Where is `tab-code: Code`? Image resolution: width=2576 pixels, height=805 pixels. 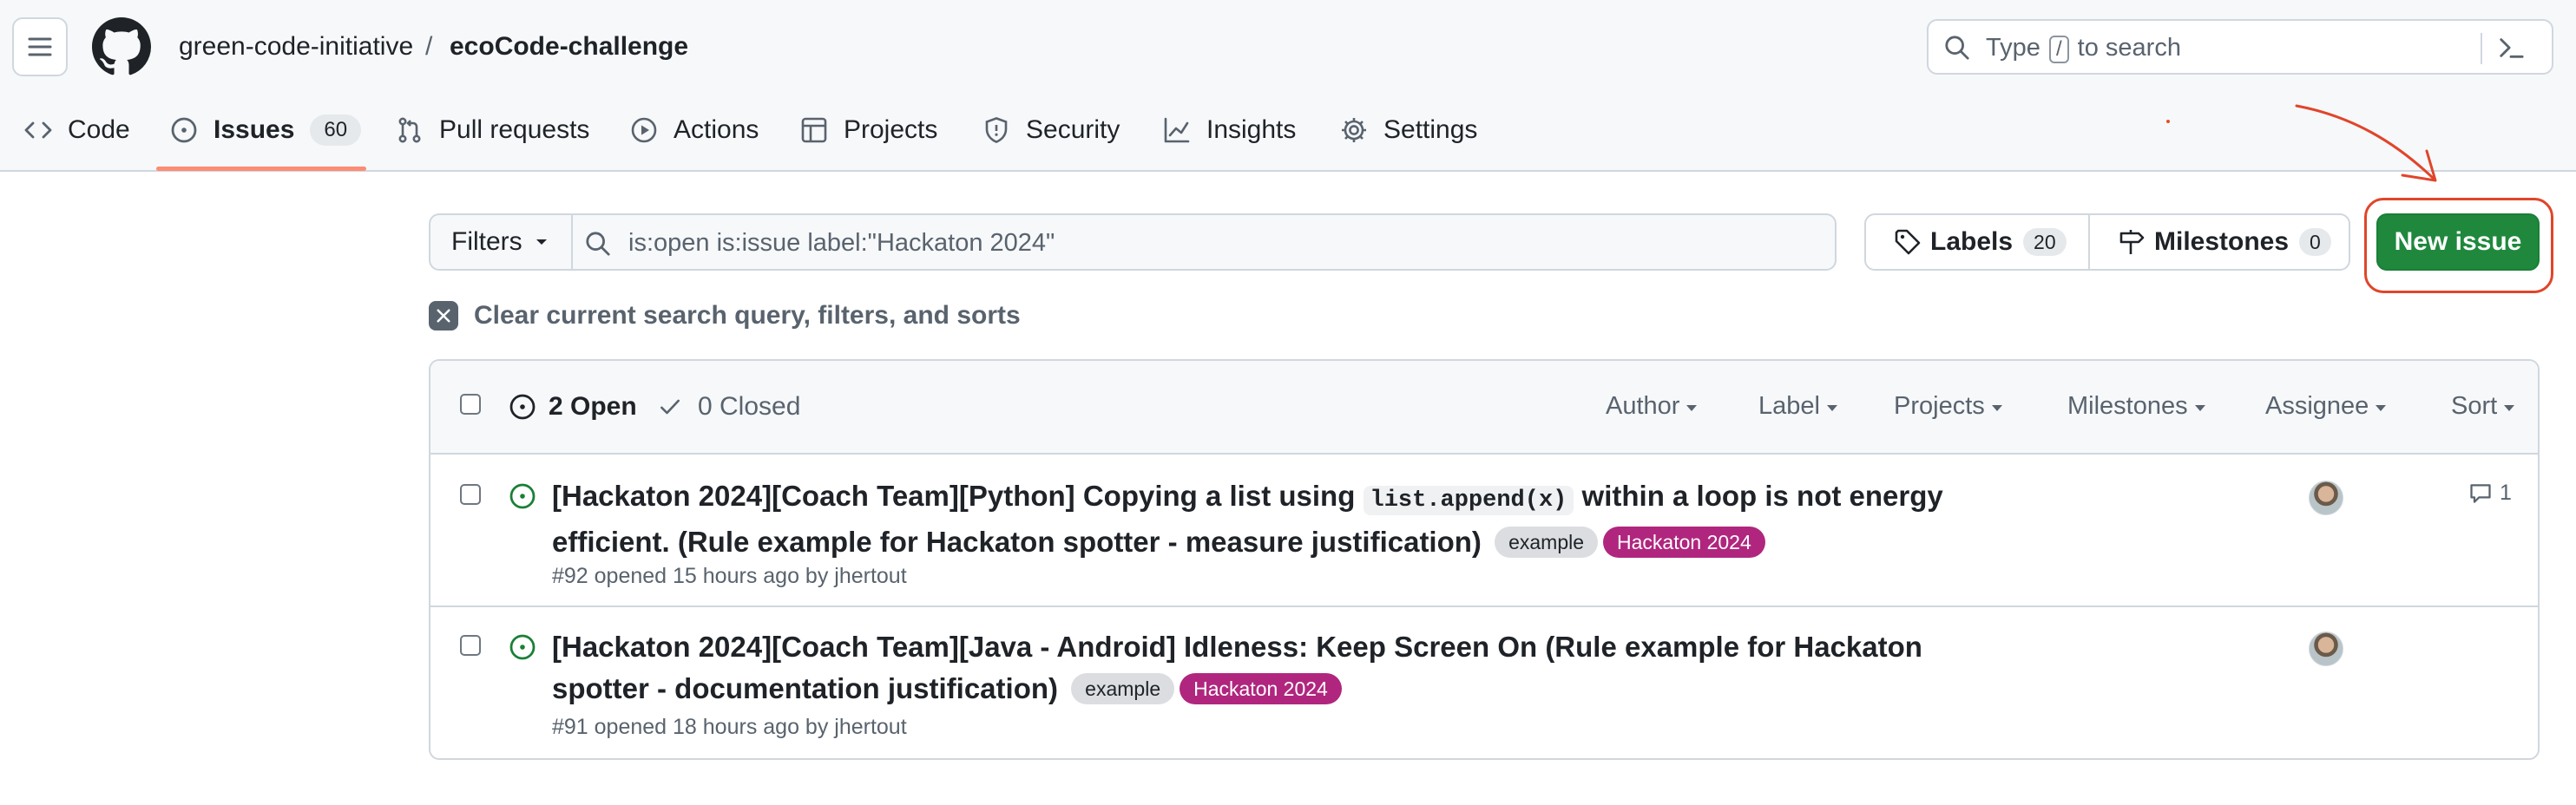 tab-code: Code is located at coordinates (77, 130).